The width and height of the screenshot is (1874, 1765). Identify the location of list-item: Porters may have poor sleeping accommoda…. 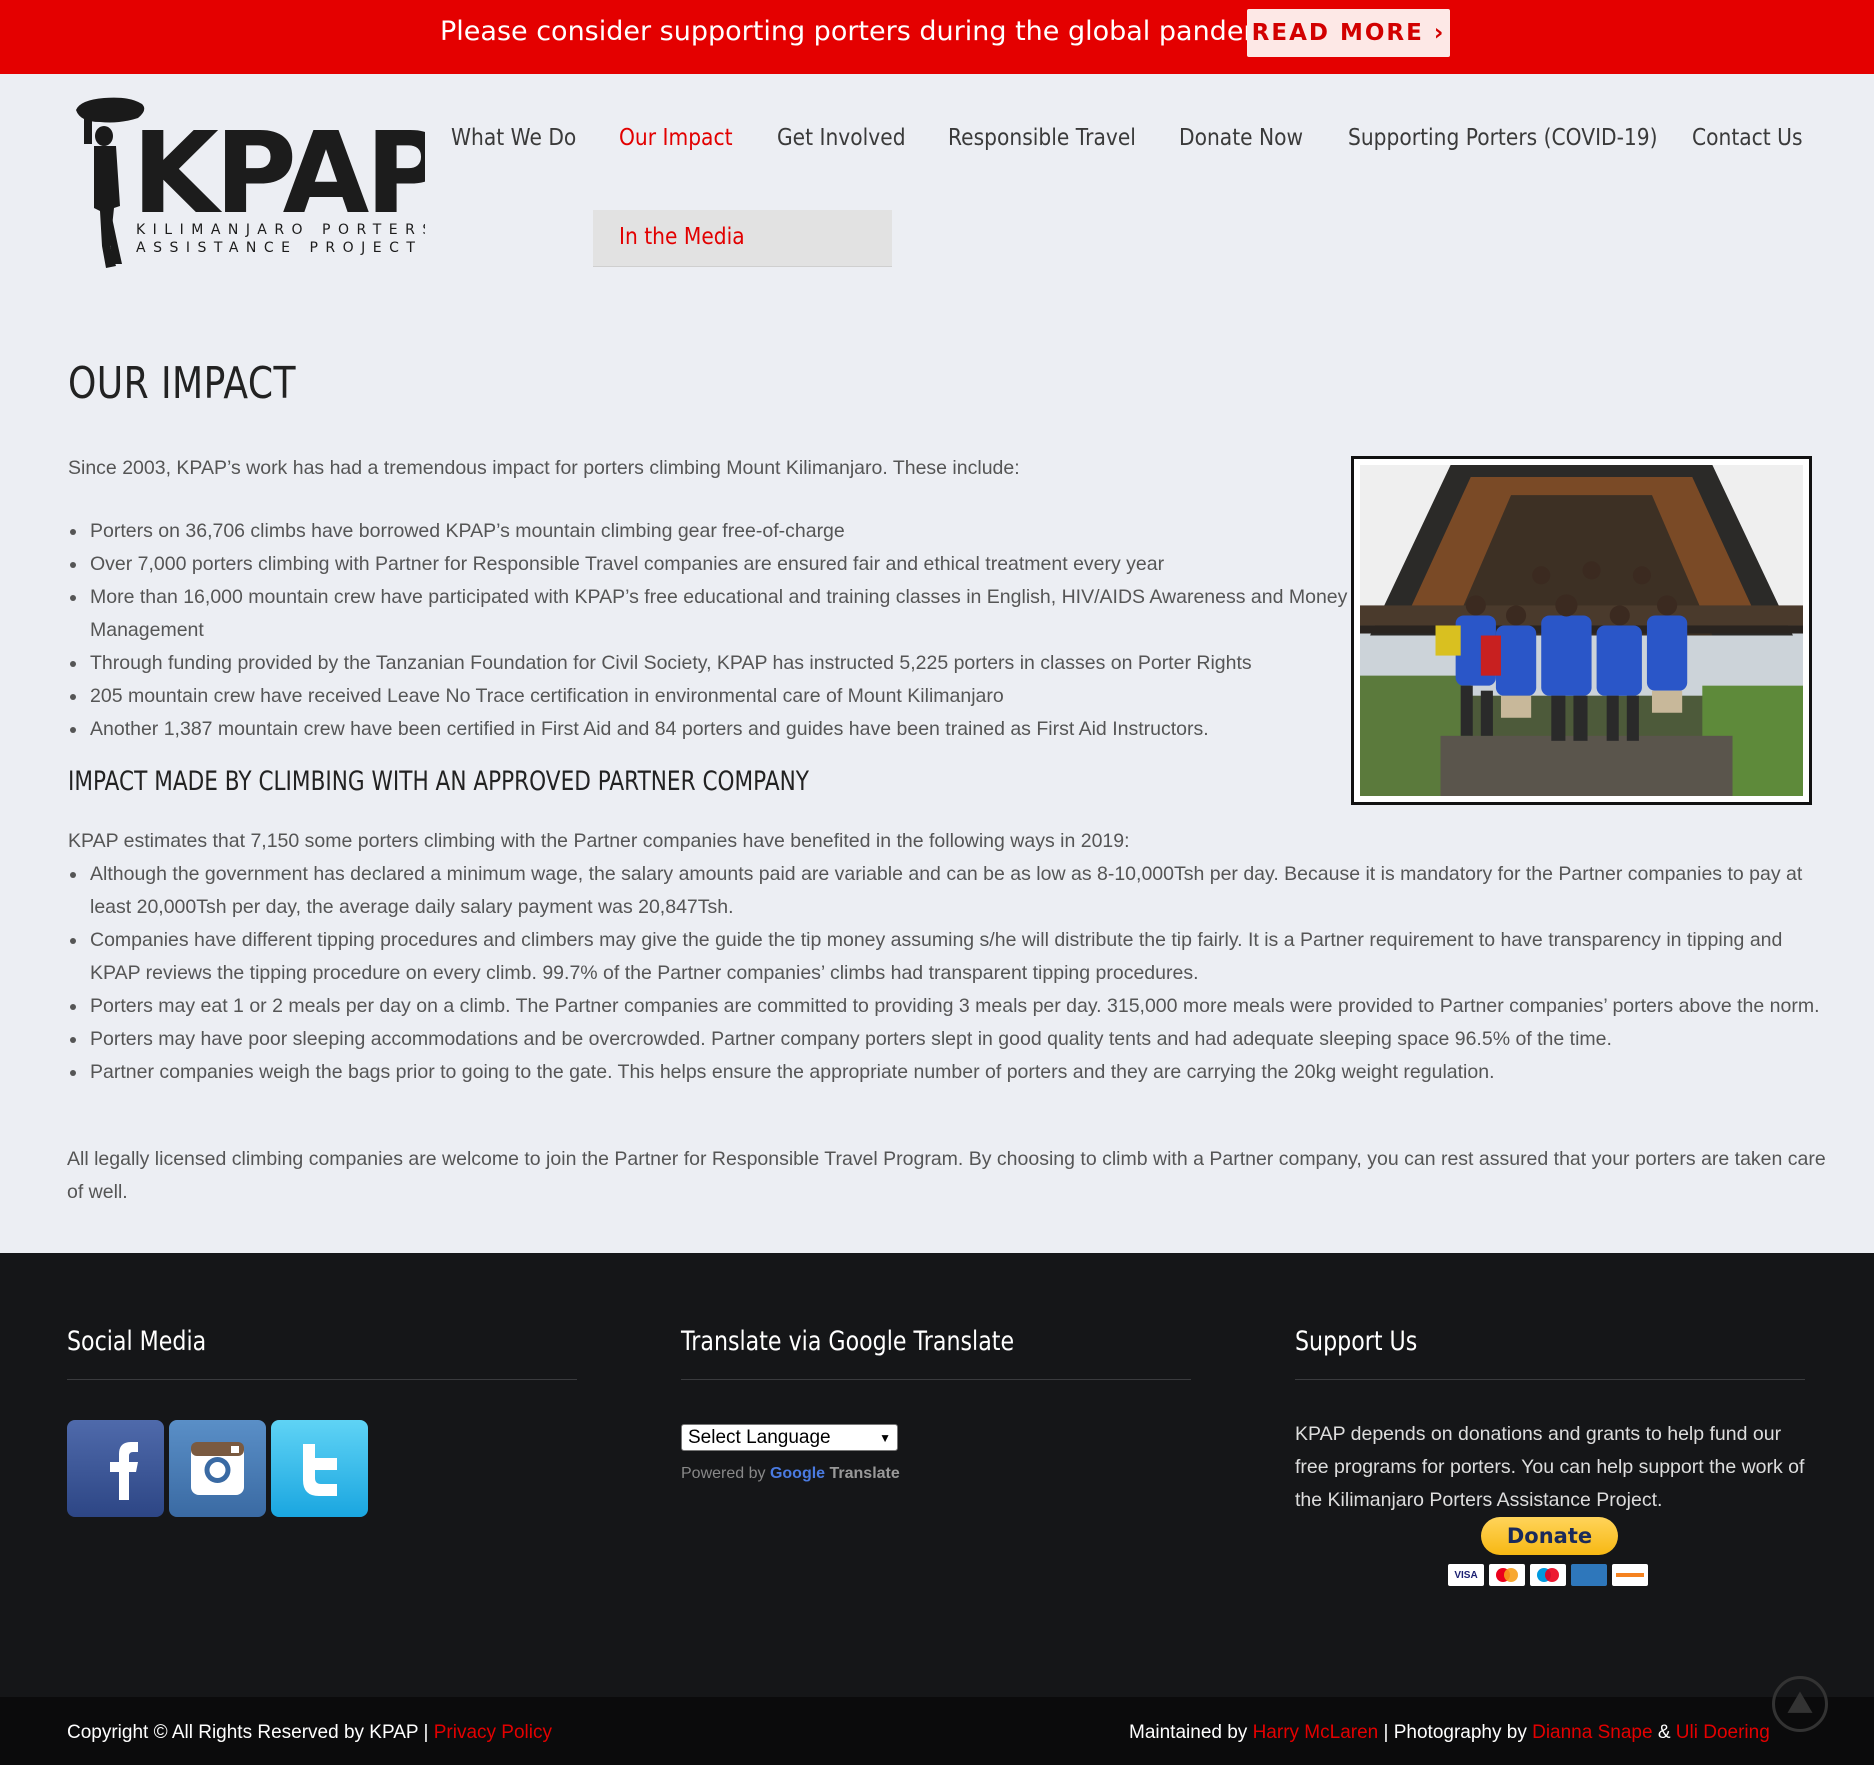
(946, 1039).